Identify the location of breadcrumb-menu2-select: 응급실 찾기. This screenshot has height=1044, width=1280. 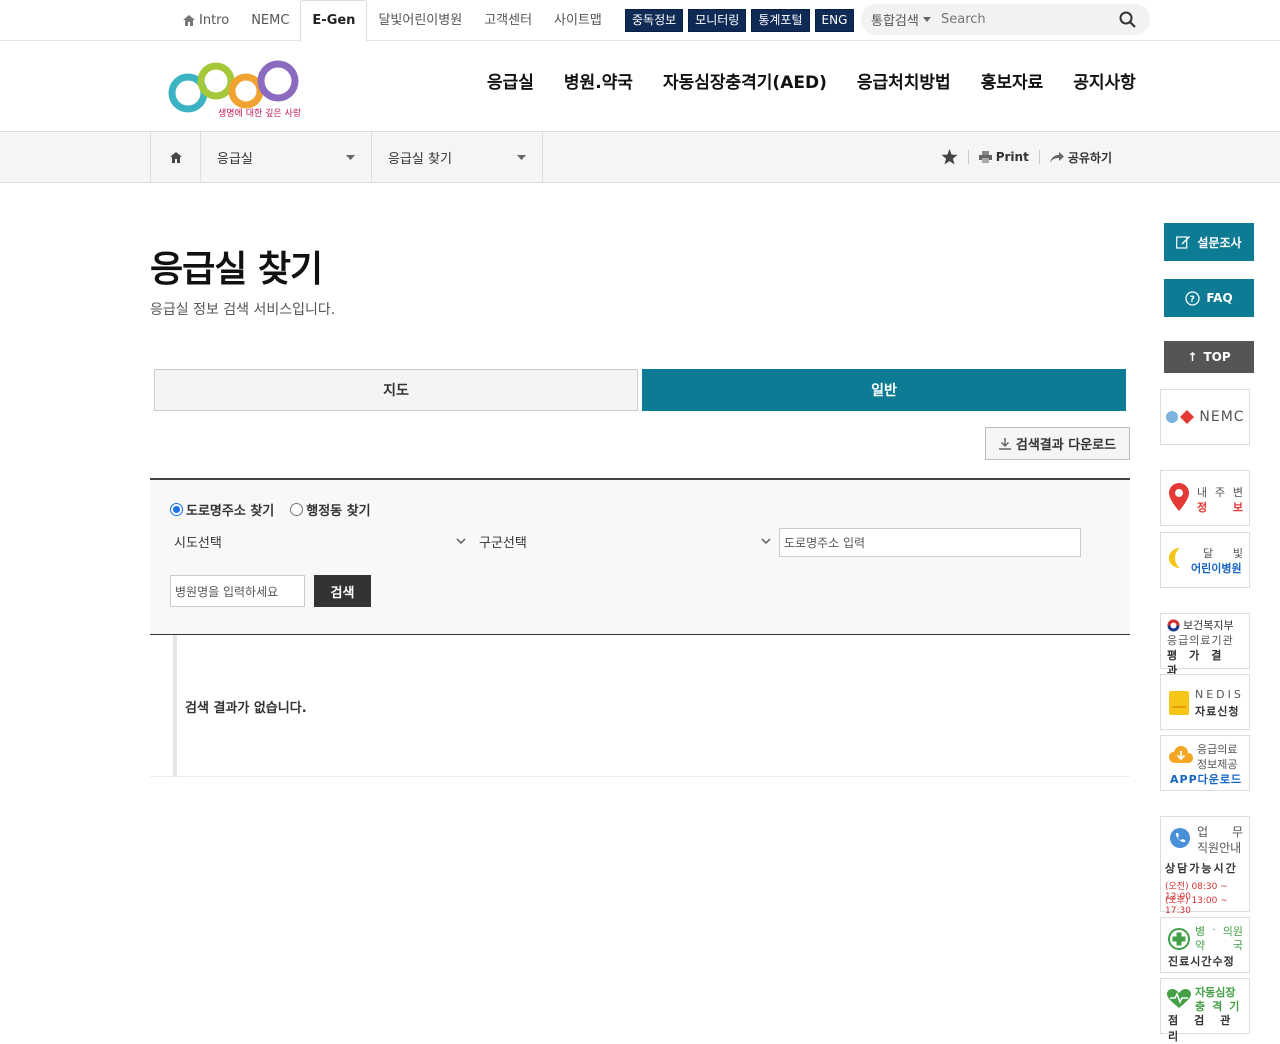
(457, 157).